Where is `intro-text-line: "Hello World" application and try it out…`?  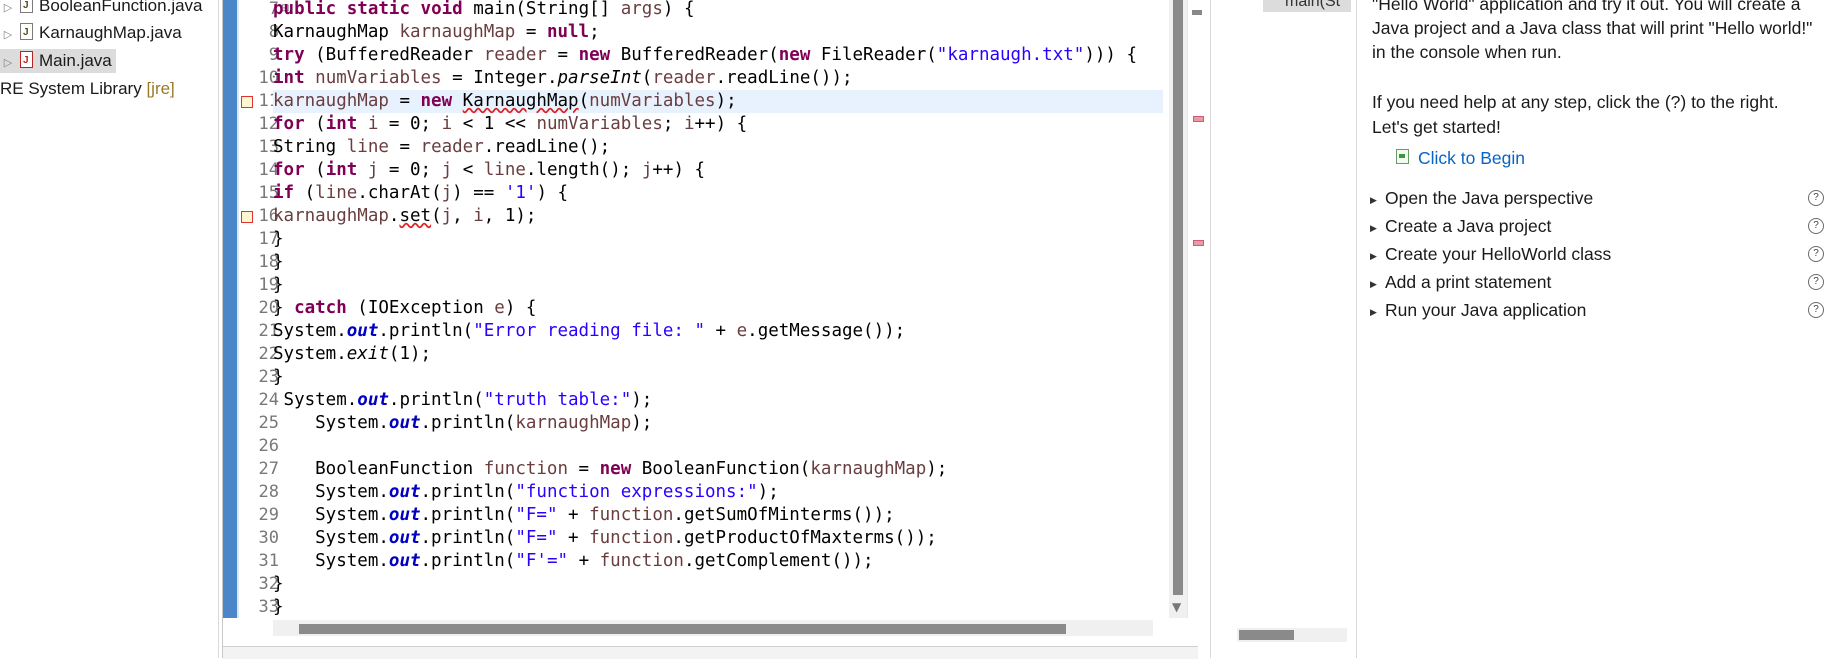
intro-text-line: "Hello World" application and try it out… is located at coordinates (1586, 7).